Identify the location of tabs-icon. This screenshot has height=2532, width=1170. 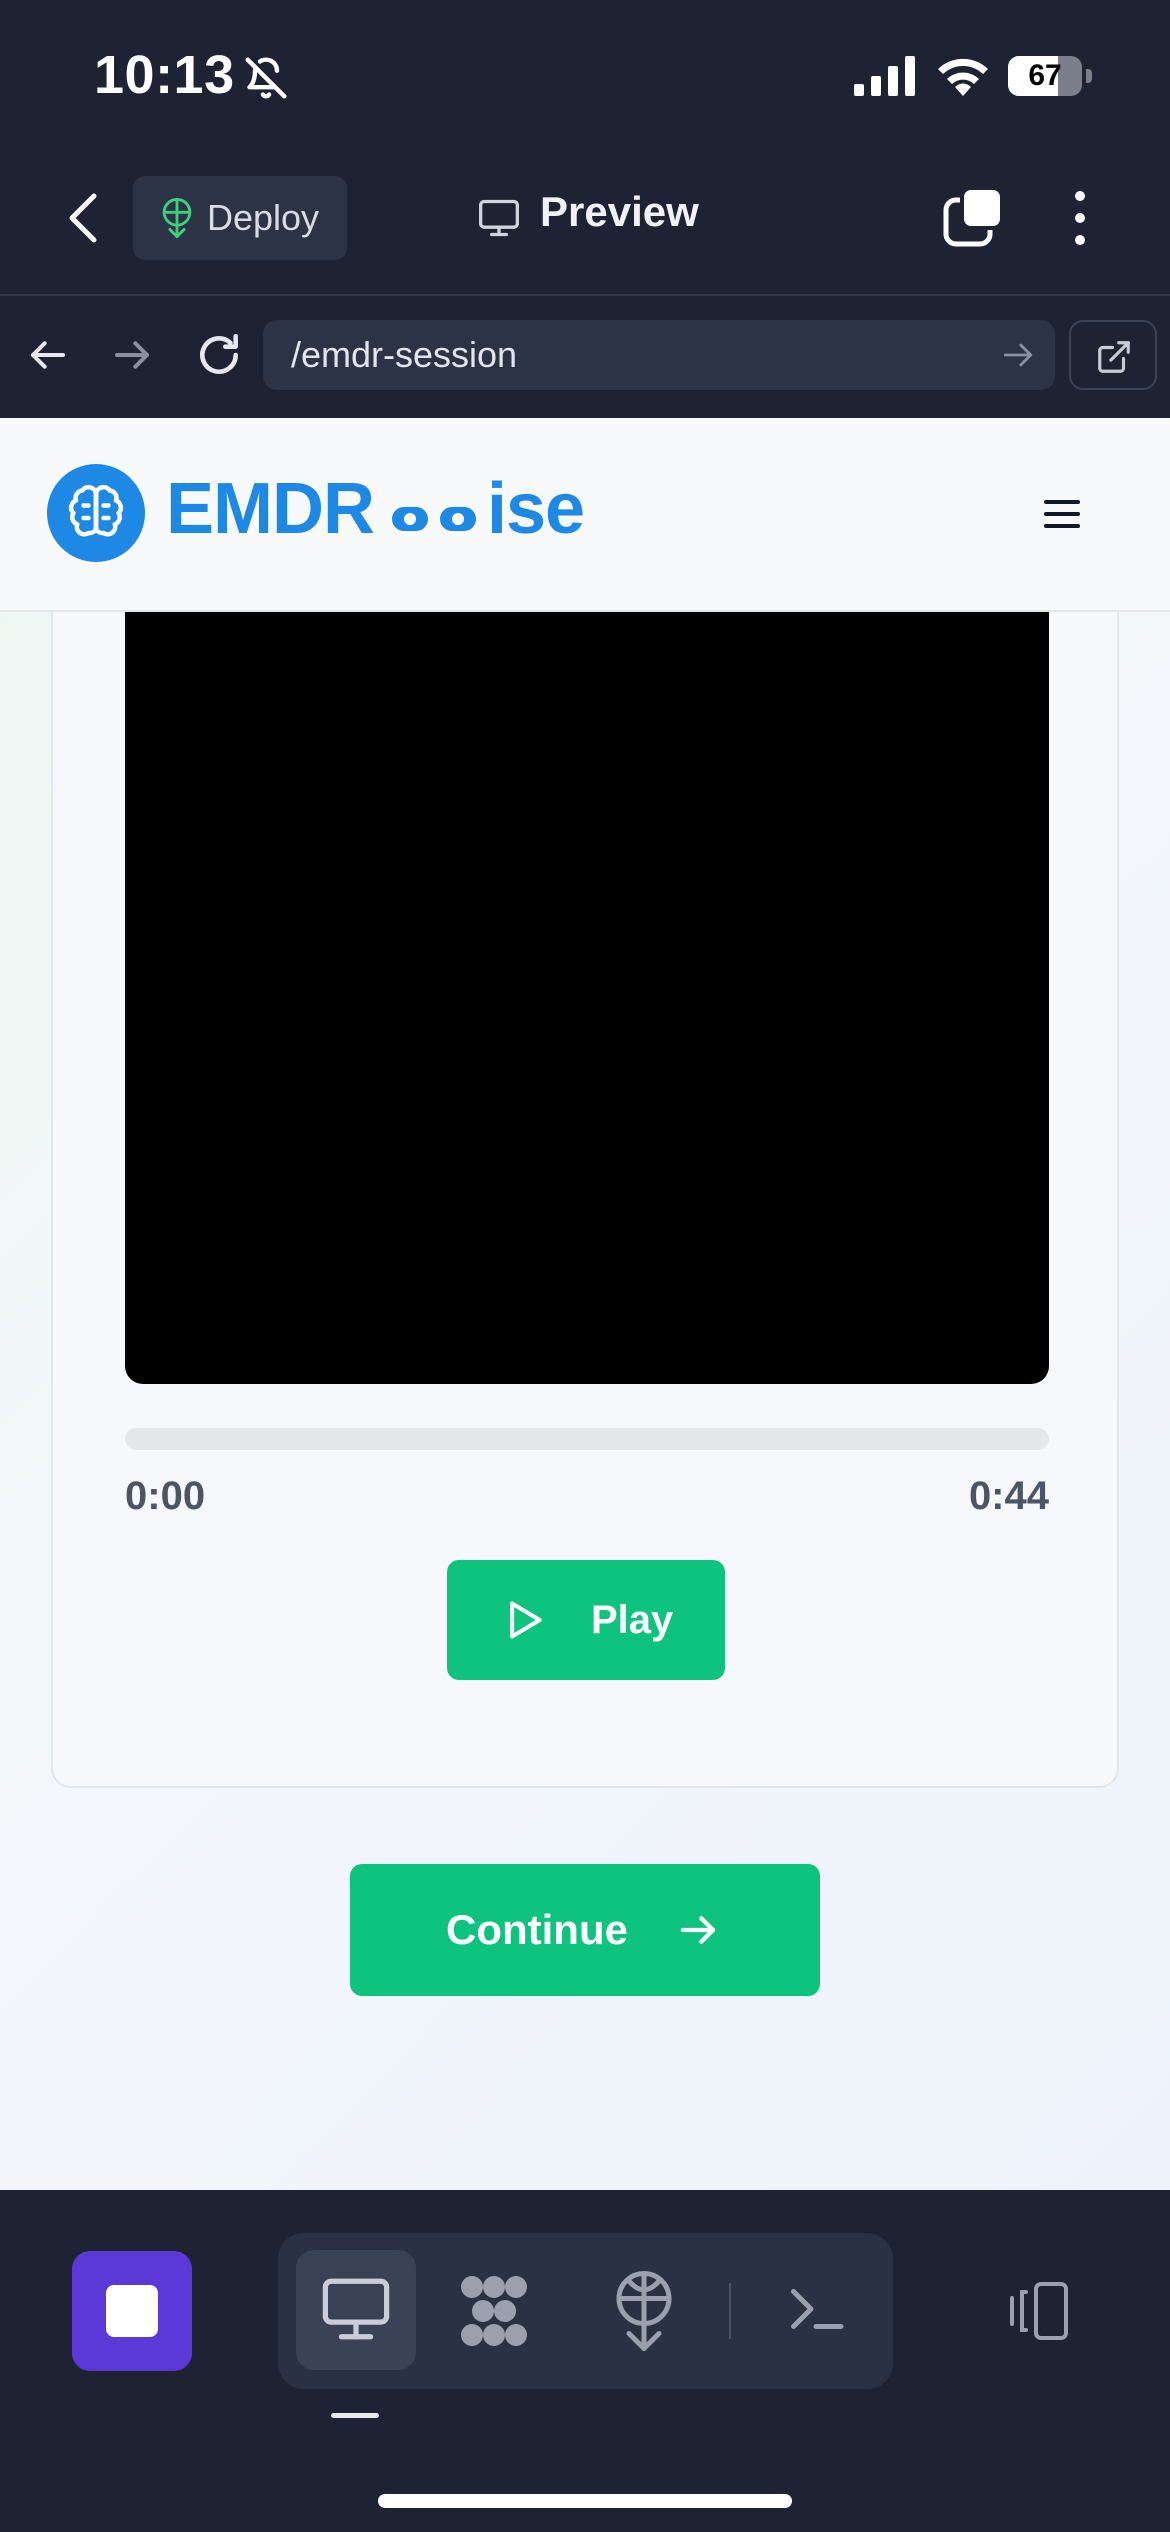
(973, 217).